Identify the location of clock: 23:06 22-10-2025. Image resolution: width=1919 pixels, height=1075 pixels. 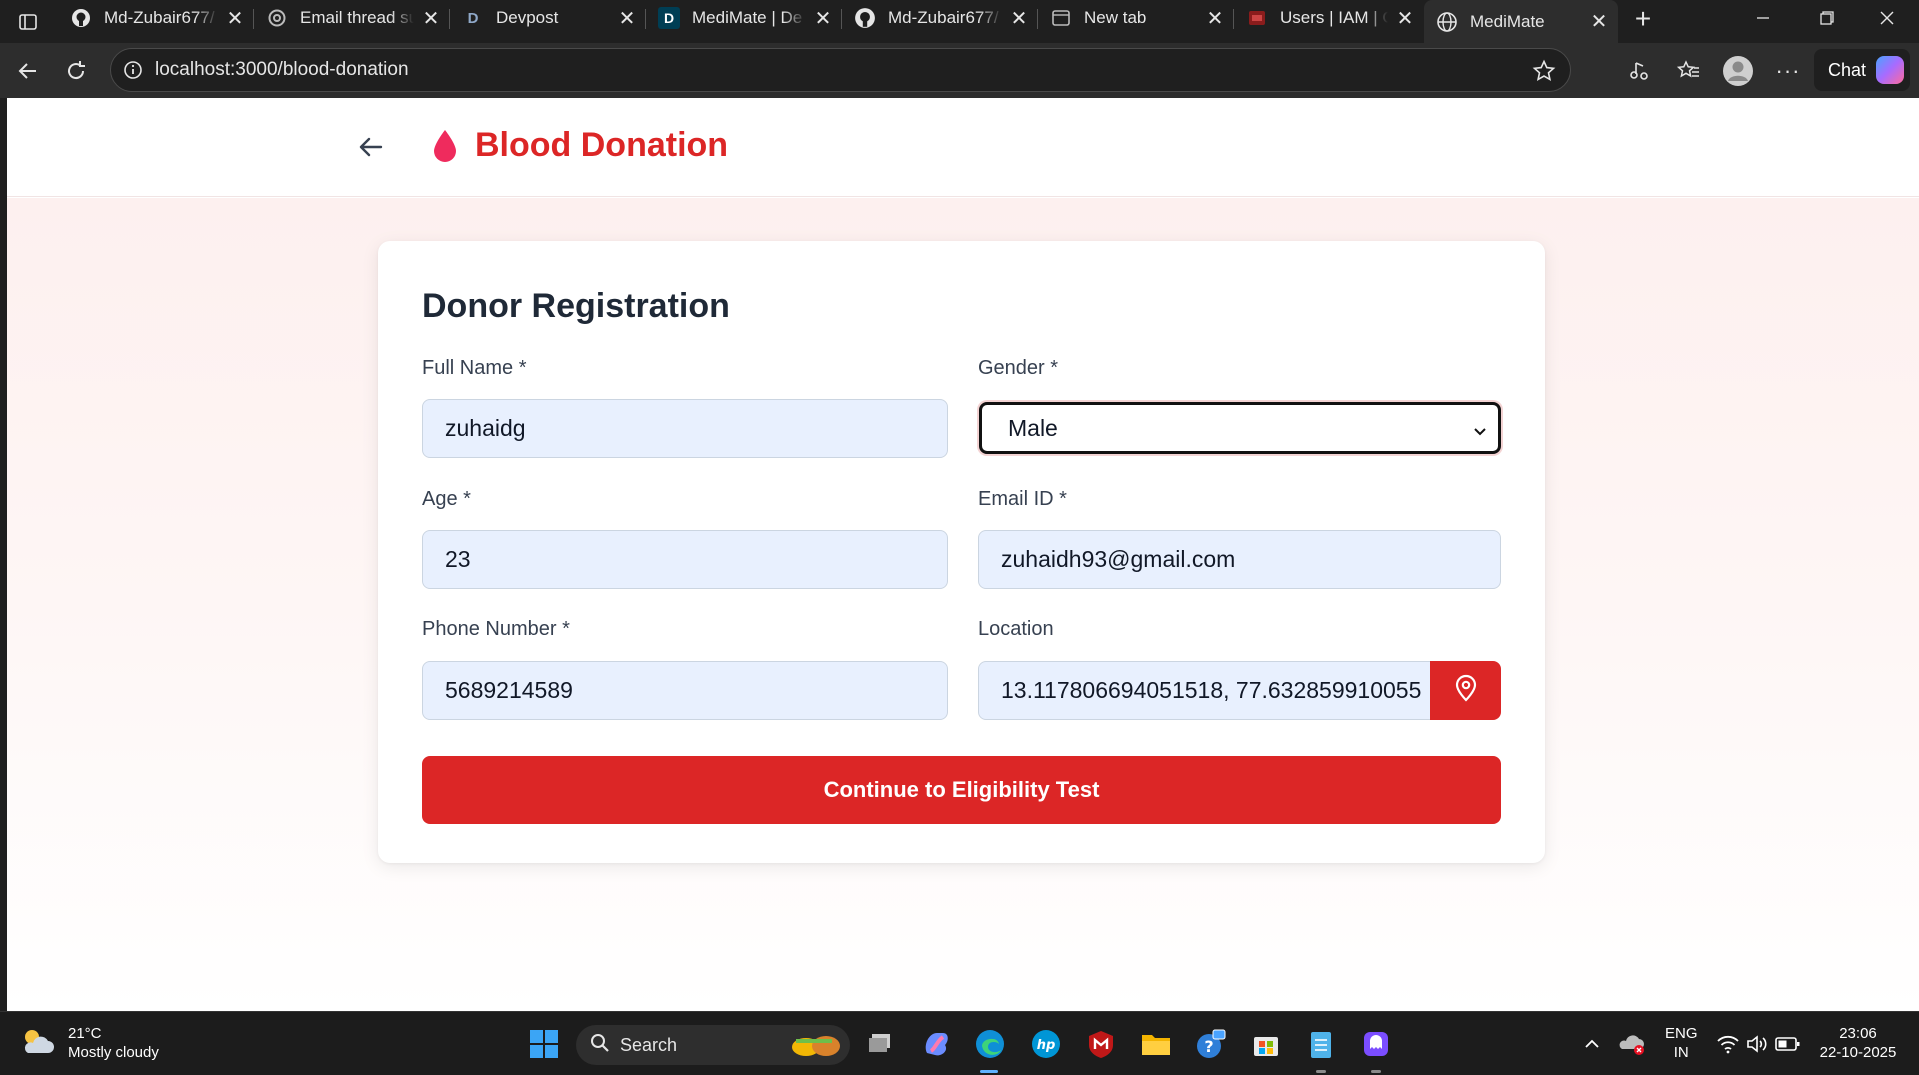
(1858, 1043).